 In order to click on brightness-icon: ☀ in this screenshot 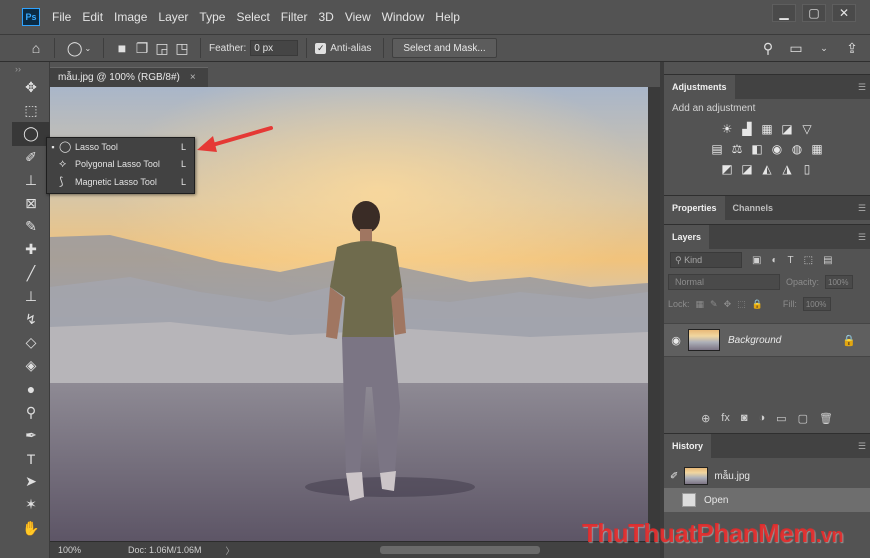, I will do `click(727, 129)`.